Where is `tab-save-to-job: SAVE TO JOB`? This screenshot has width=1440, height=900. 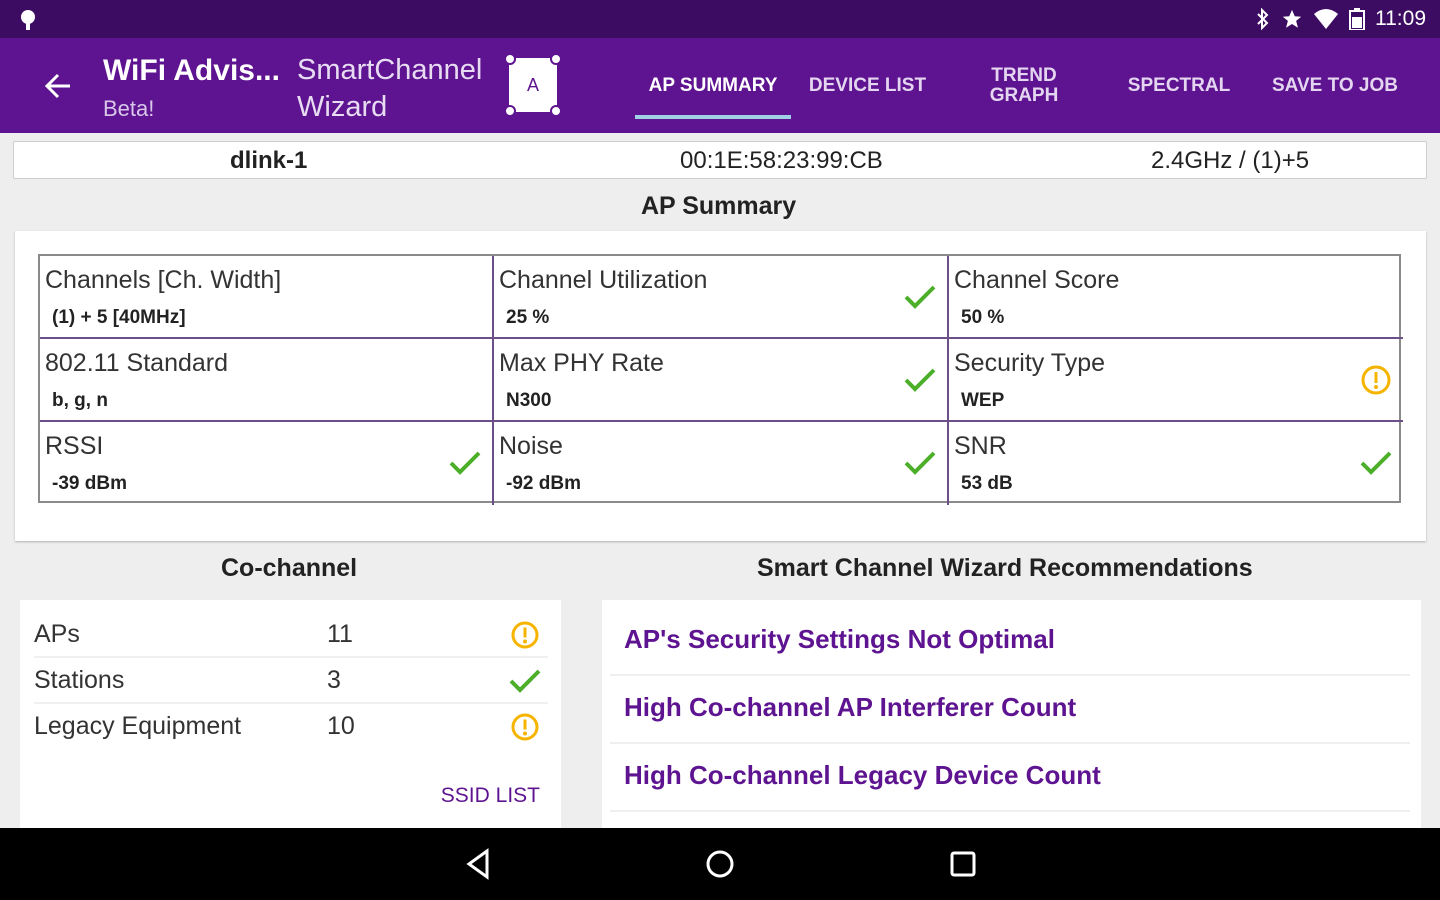
tab-save-to-job: SAVE TO JOB is located at coordinates (1335, 85).